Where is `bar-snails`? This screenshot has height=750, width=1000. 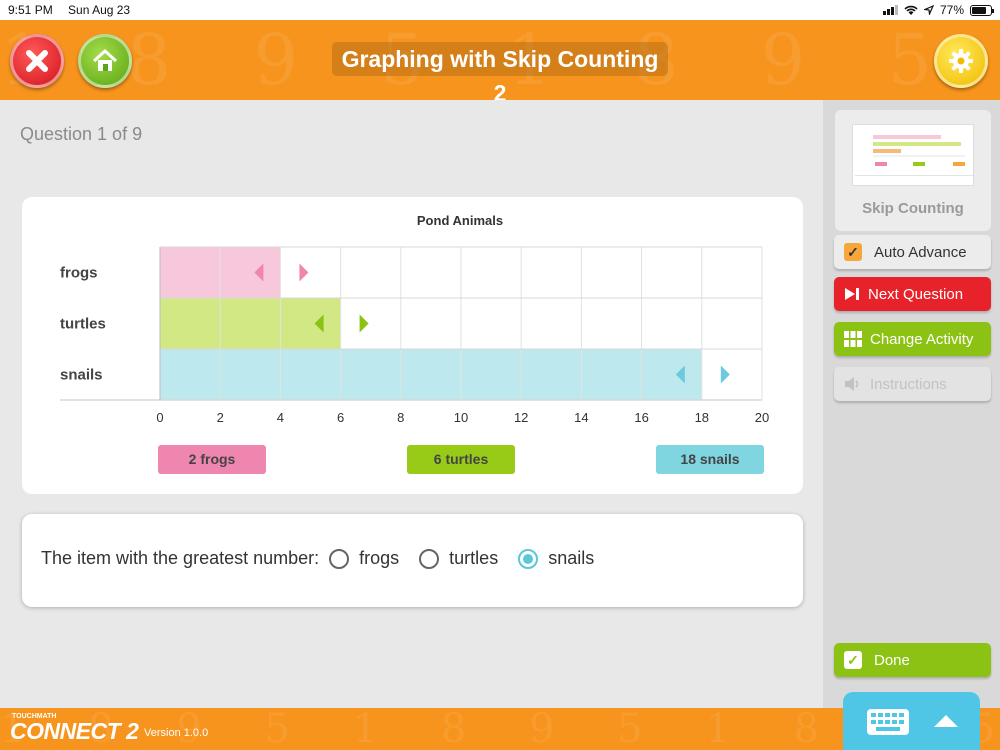 bar-snails is located at coordinates (431, 374).